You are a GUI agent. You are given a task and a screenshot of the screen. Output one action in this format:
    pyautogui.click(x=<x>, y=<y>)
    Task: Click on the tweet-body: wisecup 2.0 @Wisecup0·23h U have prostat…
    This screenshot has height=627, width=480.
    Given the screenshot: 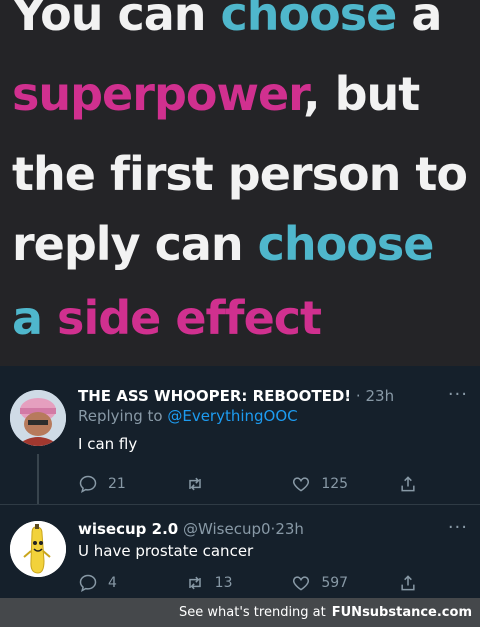 What is the action you would take?
    pyautogui.click(x=259, y=540)
    